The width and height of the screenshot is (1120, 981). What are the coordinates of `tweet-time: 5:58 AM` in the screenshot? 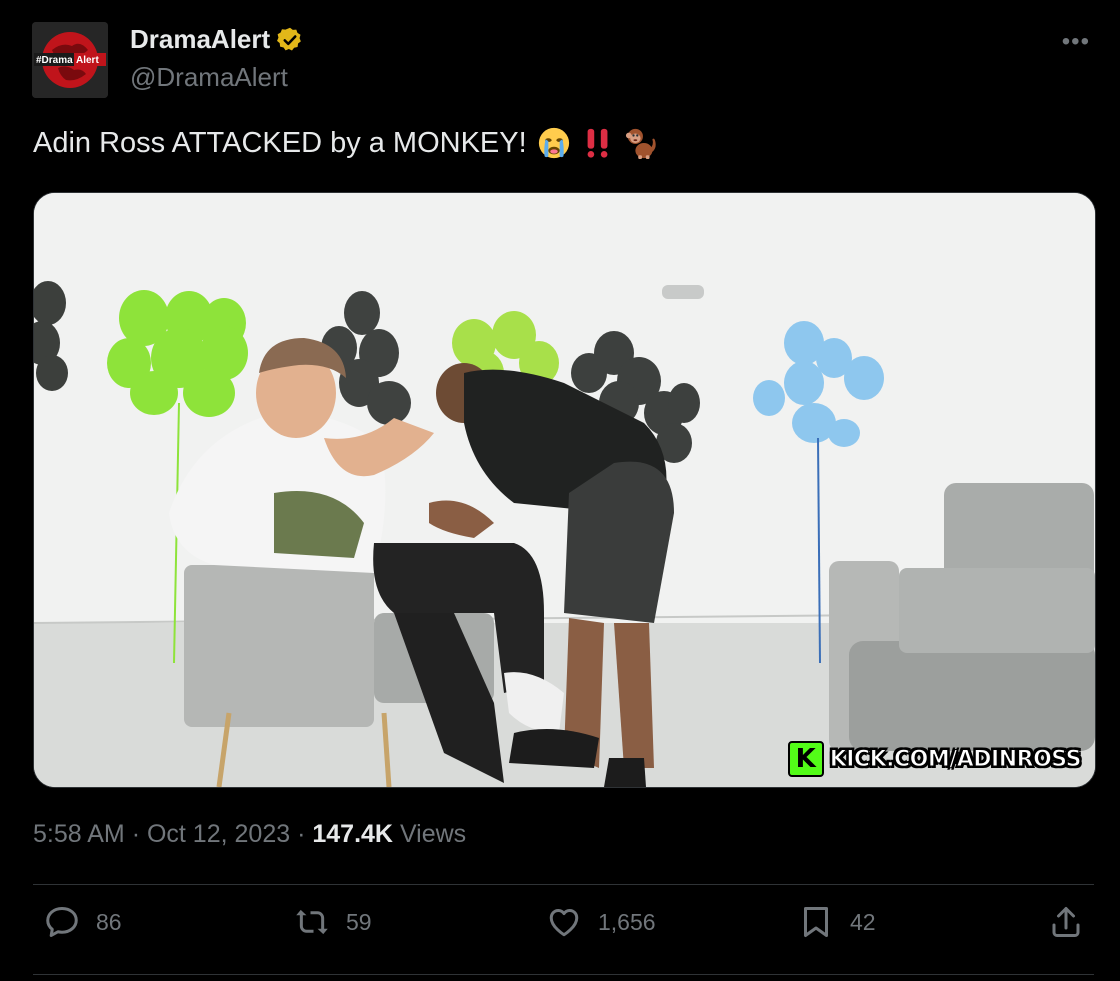 It's located at (79, 834).